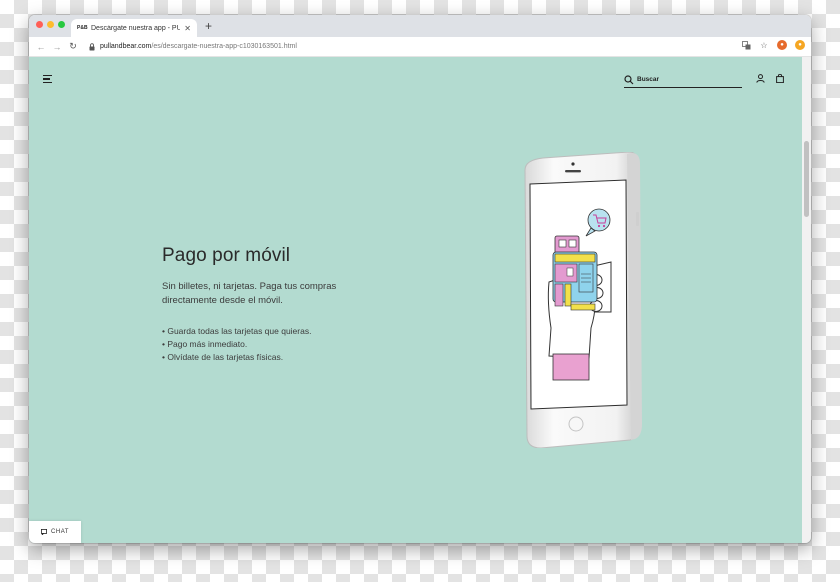 The width and height of the screenshot is (840, 582). I want to click on back-button: ←, so click(41, 47).